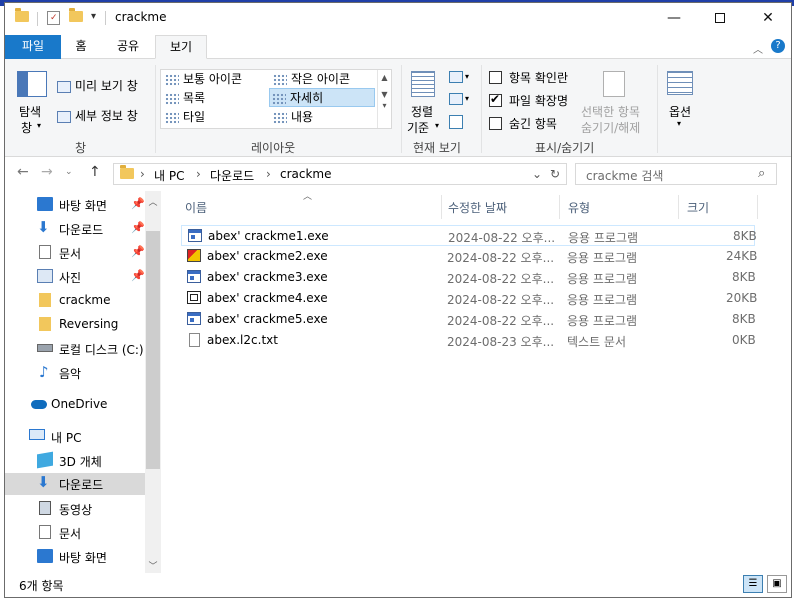  Describe the element at coordinates (384, 77) in the screenshot. I see `scroll-up-icon: ▲` at that location.